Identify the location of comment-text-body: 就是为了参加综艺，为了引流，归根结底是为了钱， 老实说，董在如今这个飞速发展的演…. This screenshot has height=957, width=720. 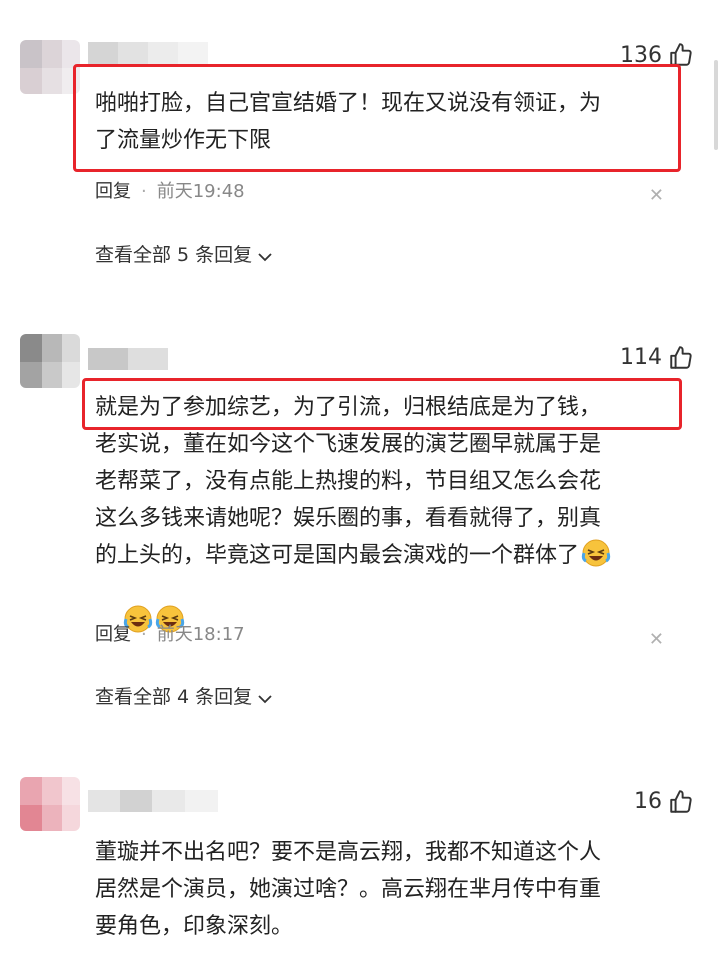
(348, 481).